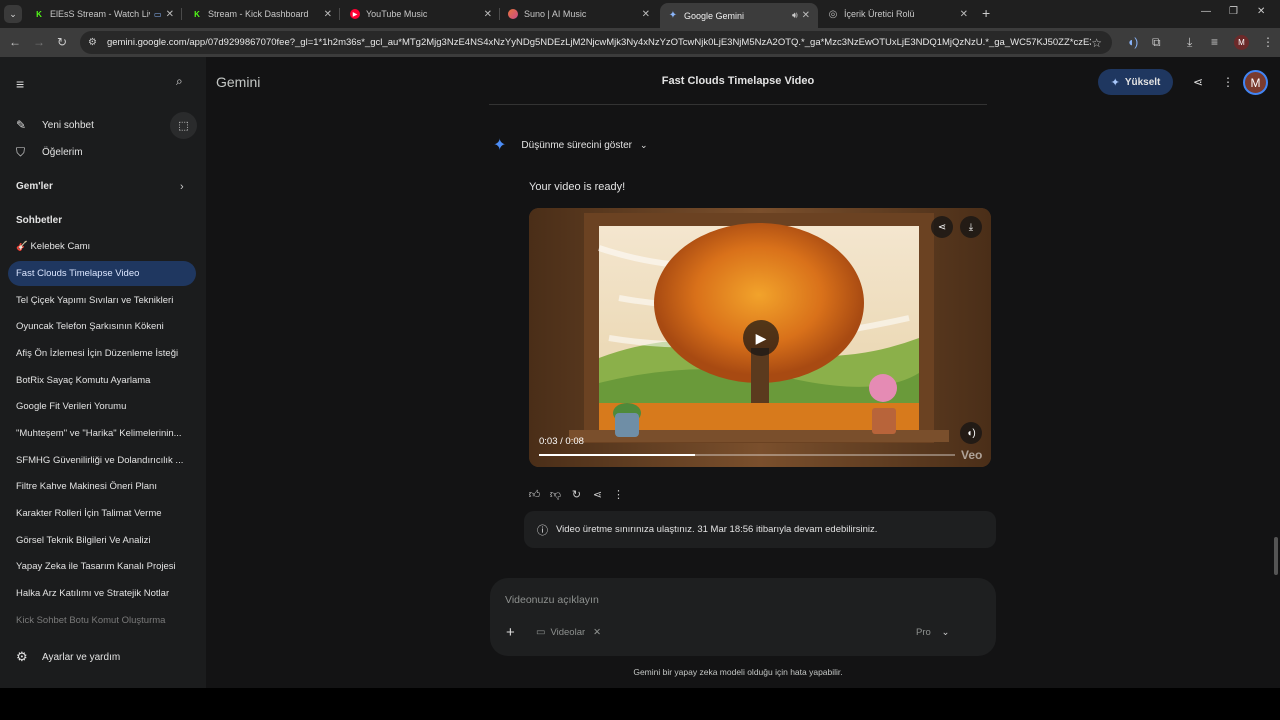  I want to click on chat-item: Tel Çiçek Yapımı Sıvıları ve Teknikleri, so click(102, 300).